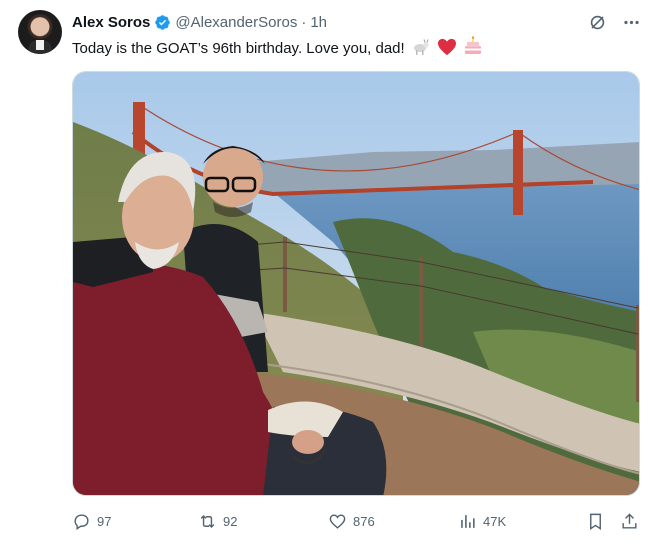 The width and height of the screenshot is (657, 546). I want to click on more-icon, so click(631, 22).